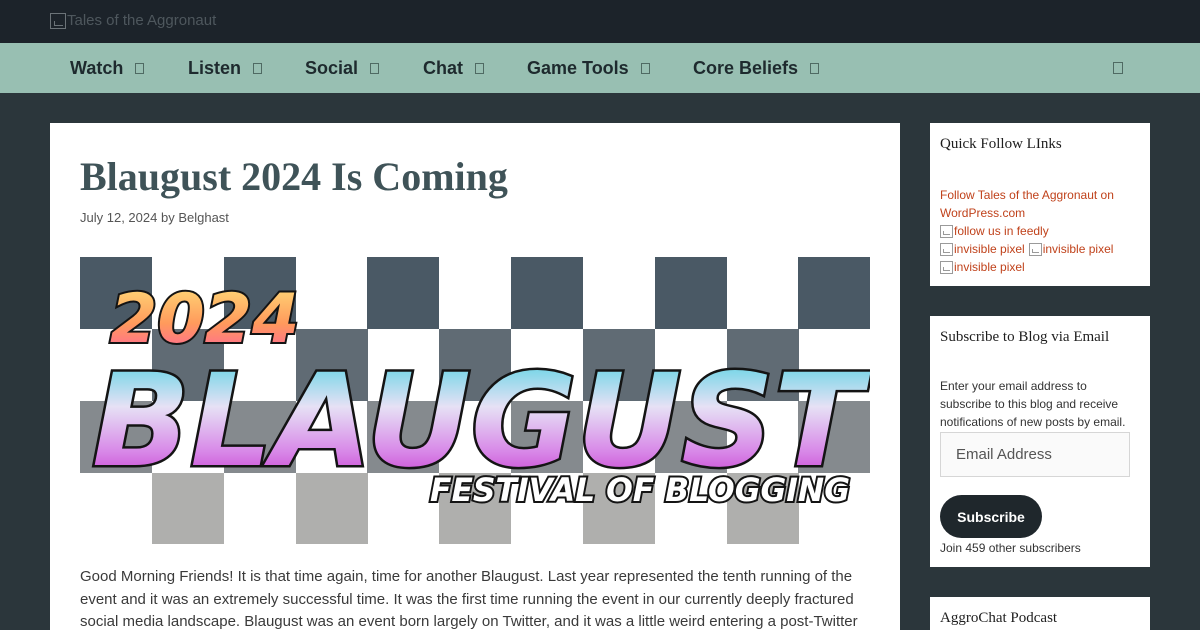  I want to click on nav-item-label: Social, so click(332, 67).